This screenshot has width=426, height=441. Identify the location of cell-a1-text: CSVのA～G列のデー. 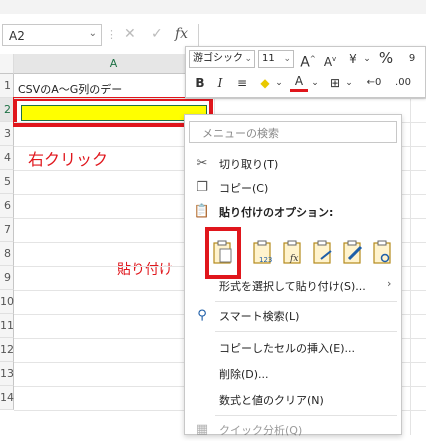
(70, 89).